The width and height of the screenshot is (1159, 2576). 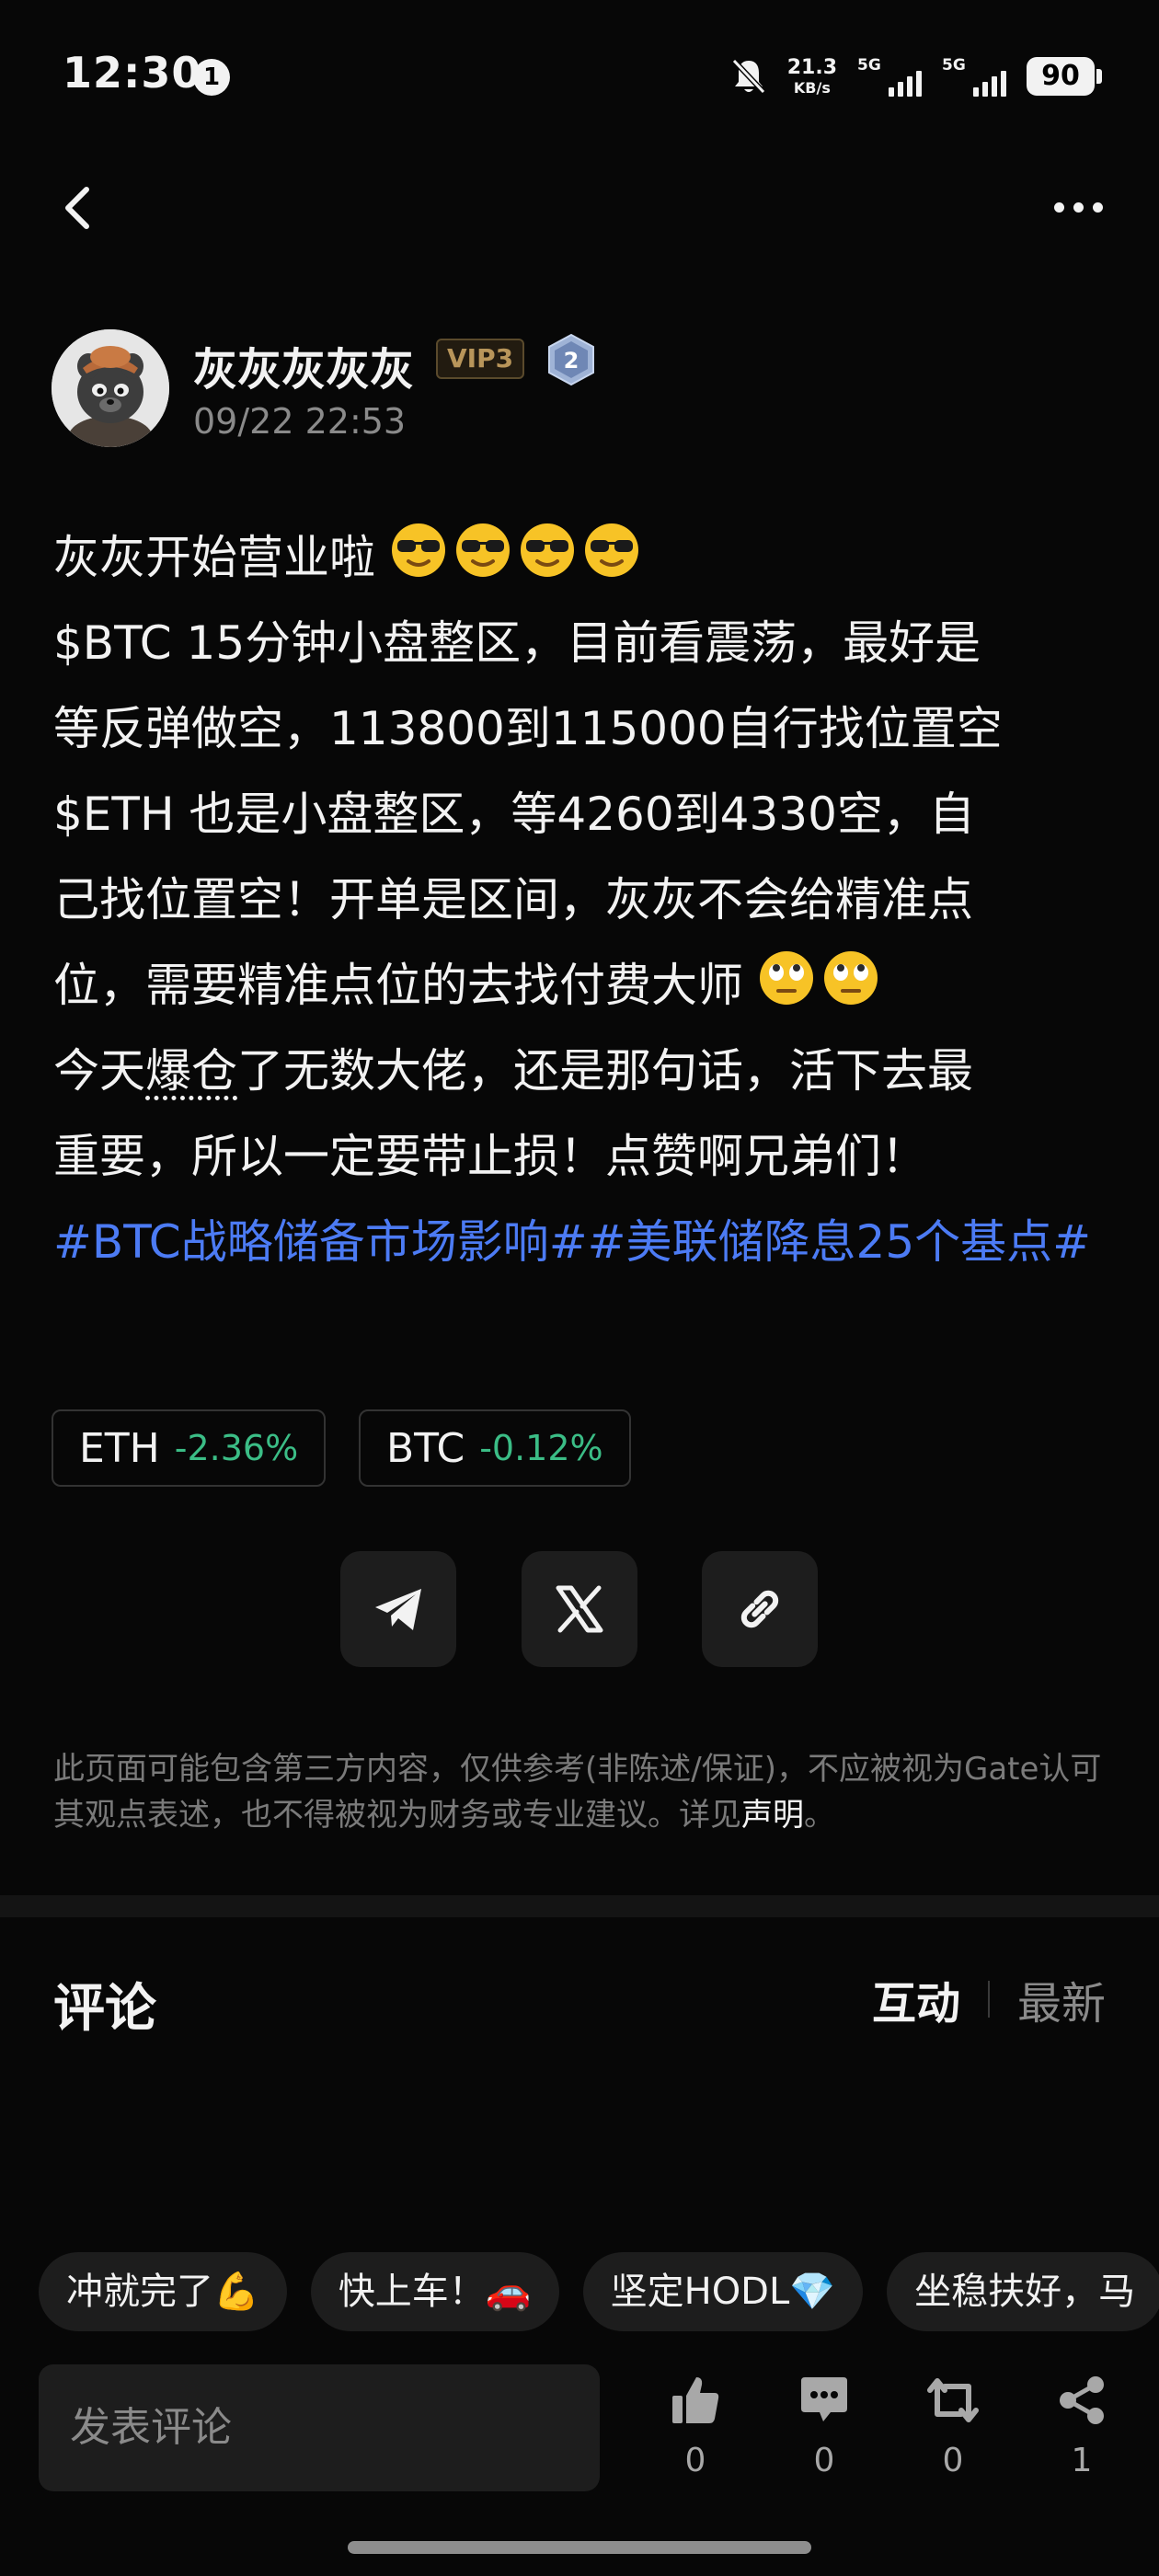 I want to click on level-number: 2, so click(x=572, y=361).